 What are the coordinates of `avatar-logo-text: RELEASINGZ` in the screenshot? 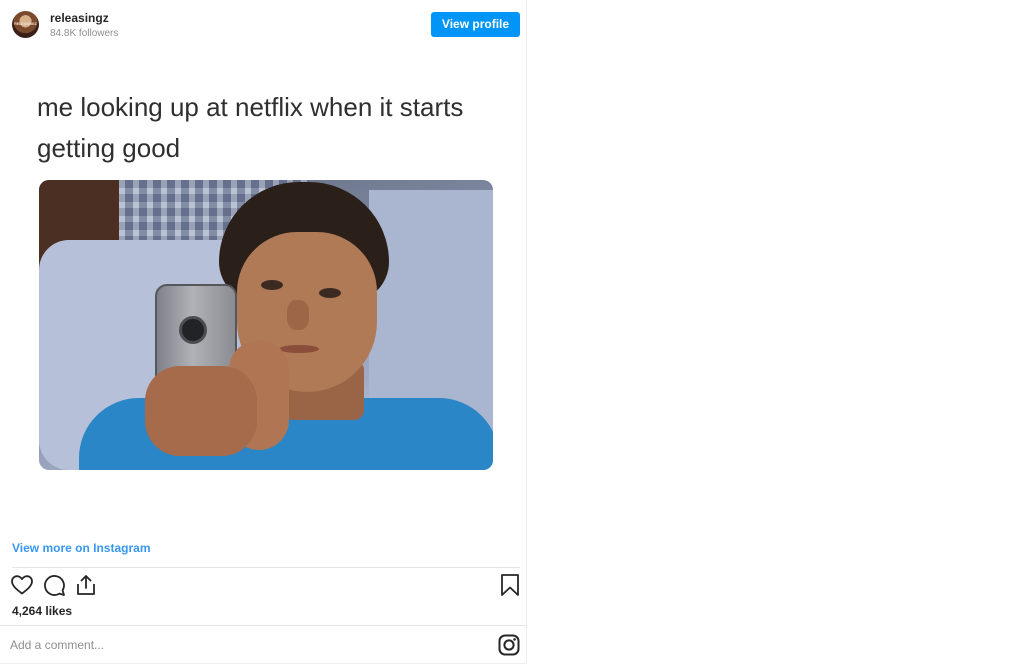 It's located at (25, 24).